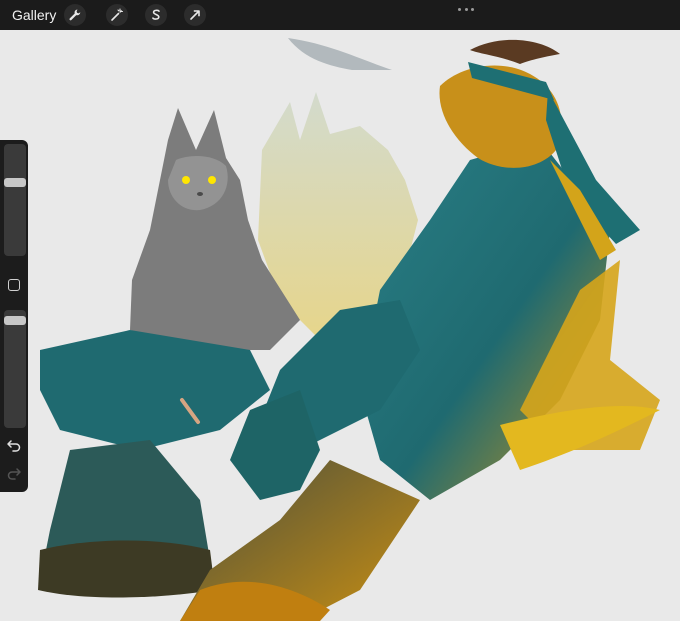  I want to click on selection-s-icon, so click(156, 15).